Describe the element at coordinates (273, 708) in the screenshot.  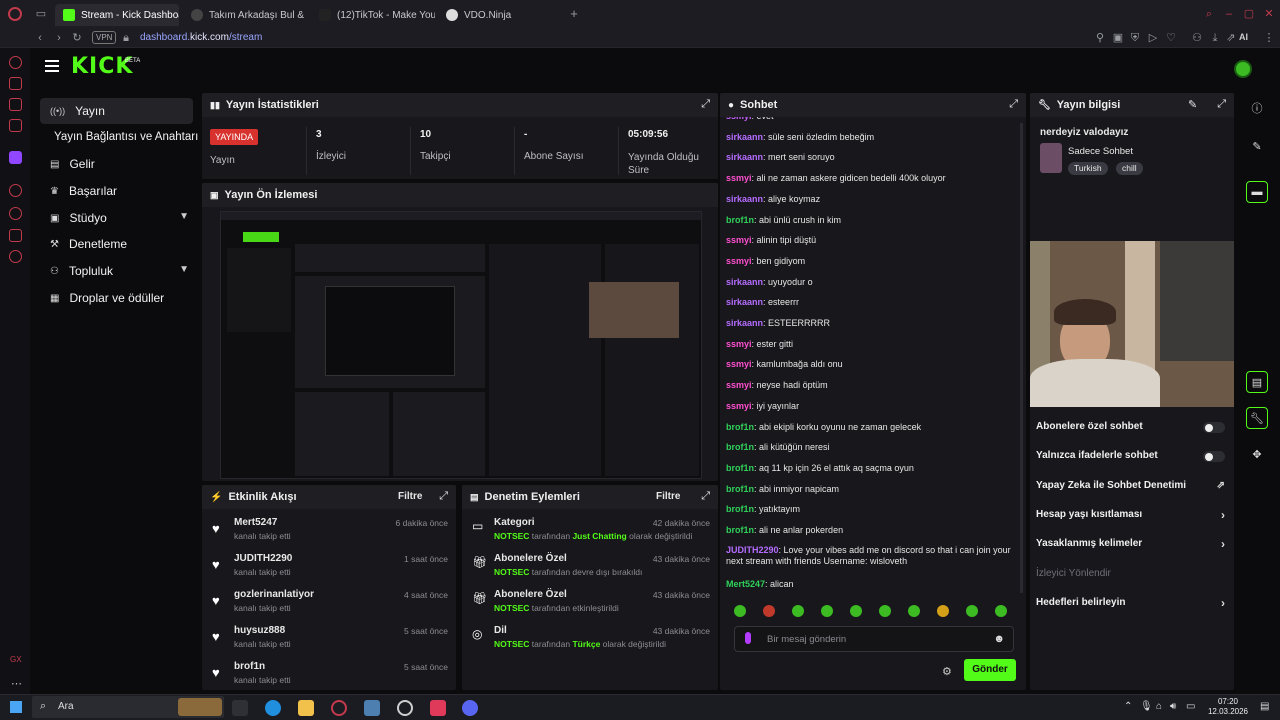
I see `edge-icon` at that location.